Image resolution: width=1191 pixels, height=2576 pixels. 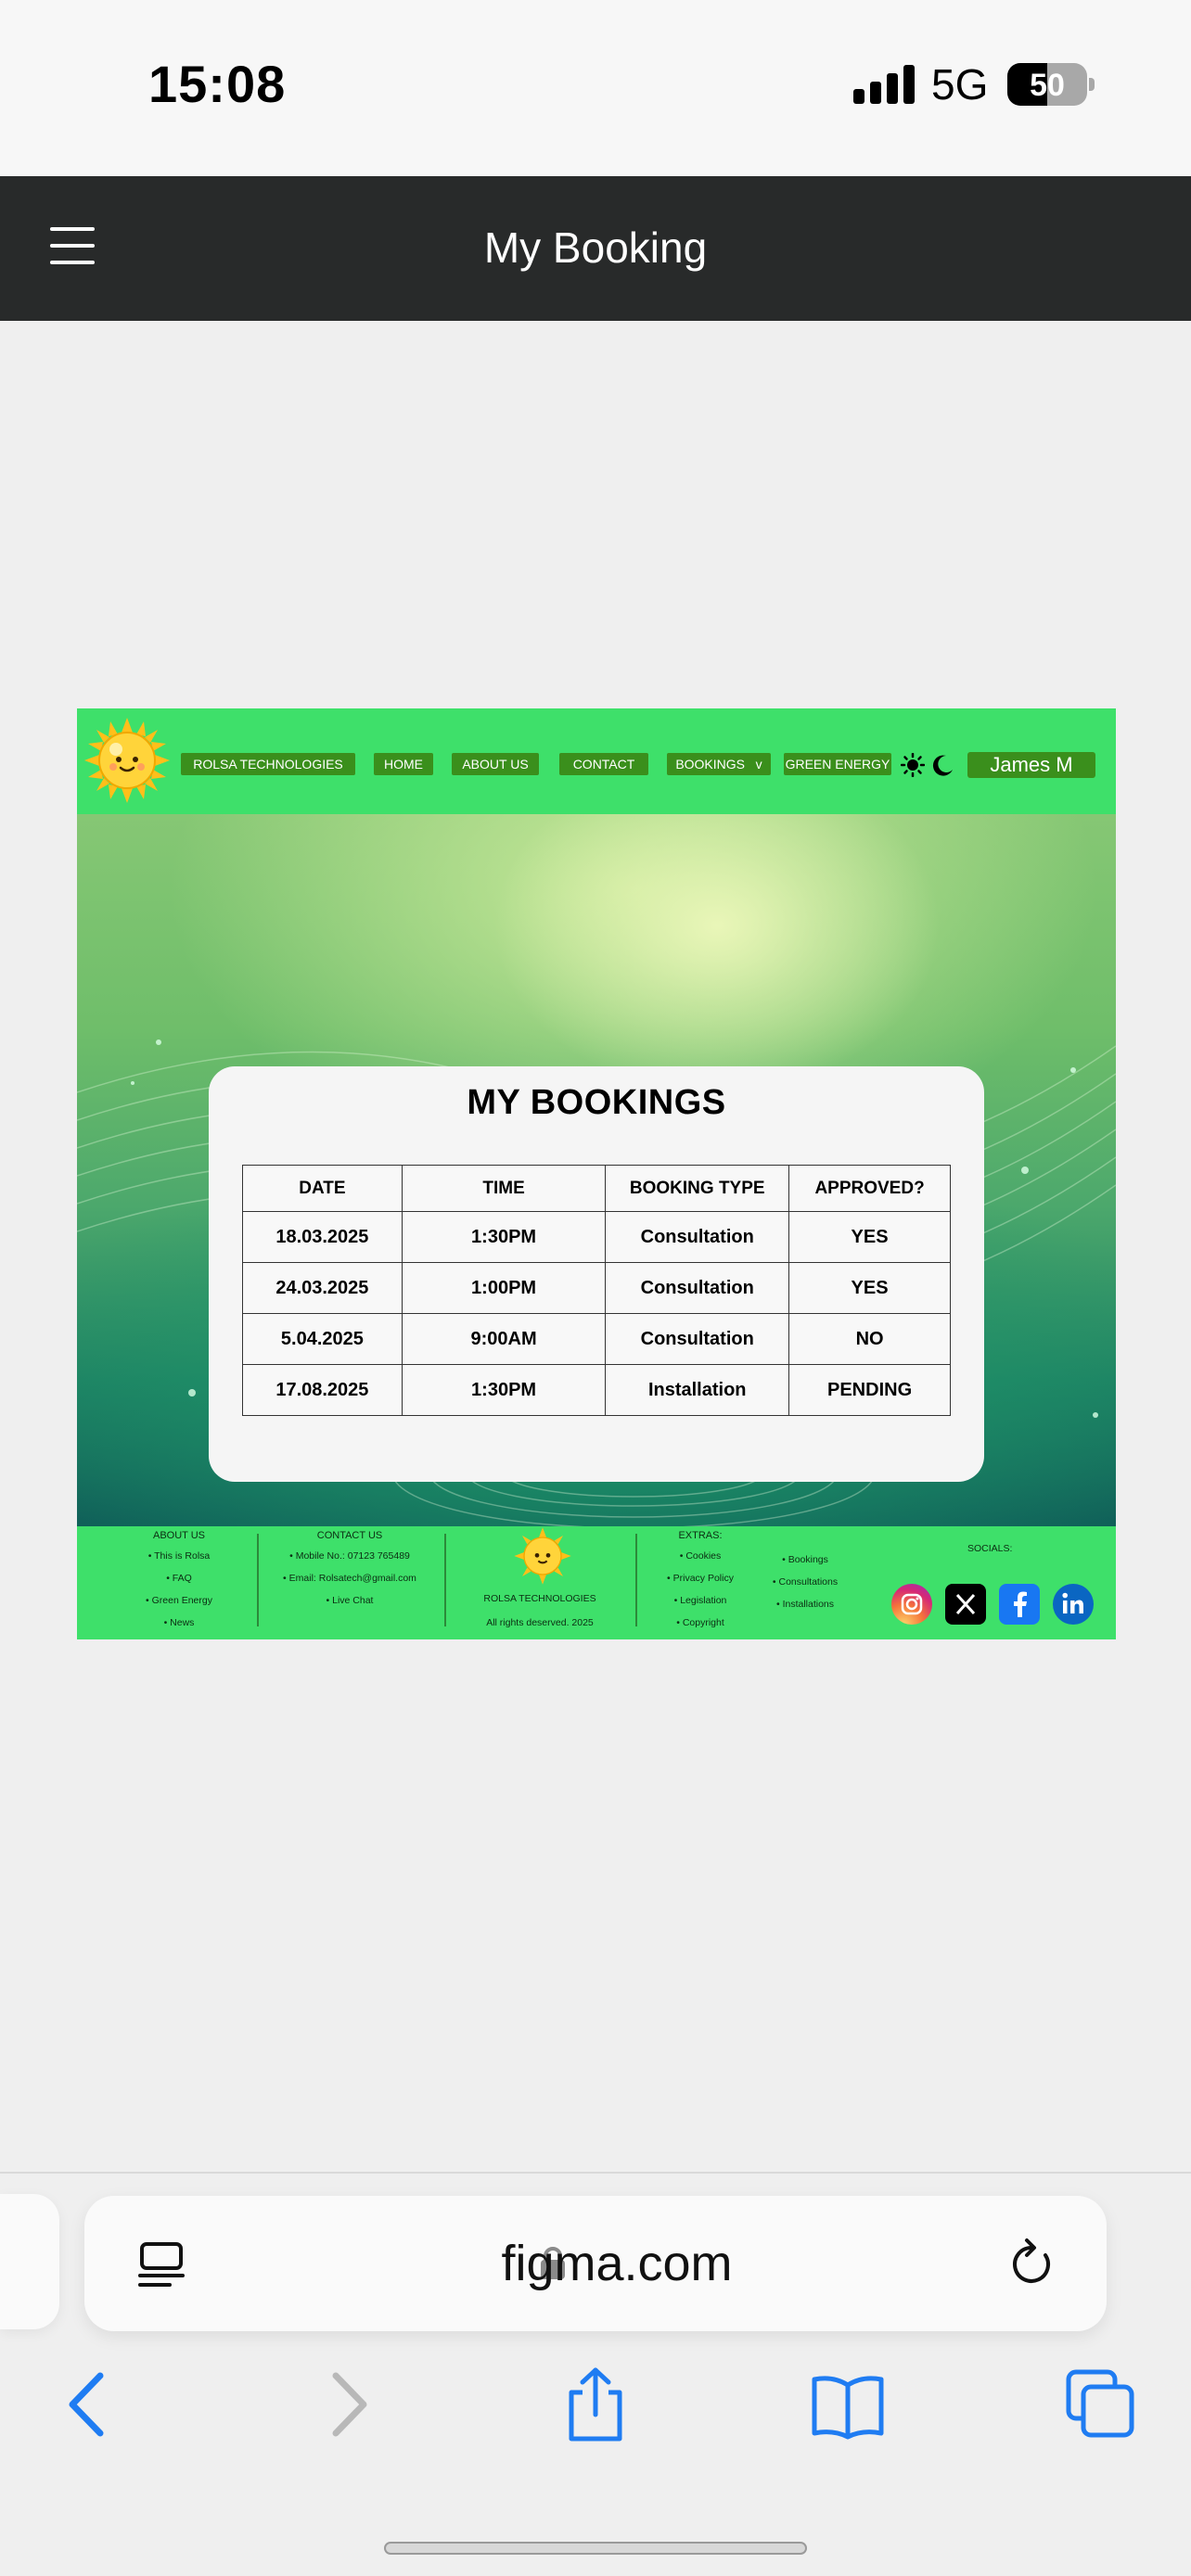 What do you see at coordinates (869, 1390) in the screenshot?
I see `booking-approved: PENDING` at bounding box center [869, 1390].